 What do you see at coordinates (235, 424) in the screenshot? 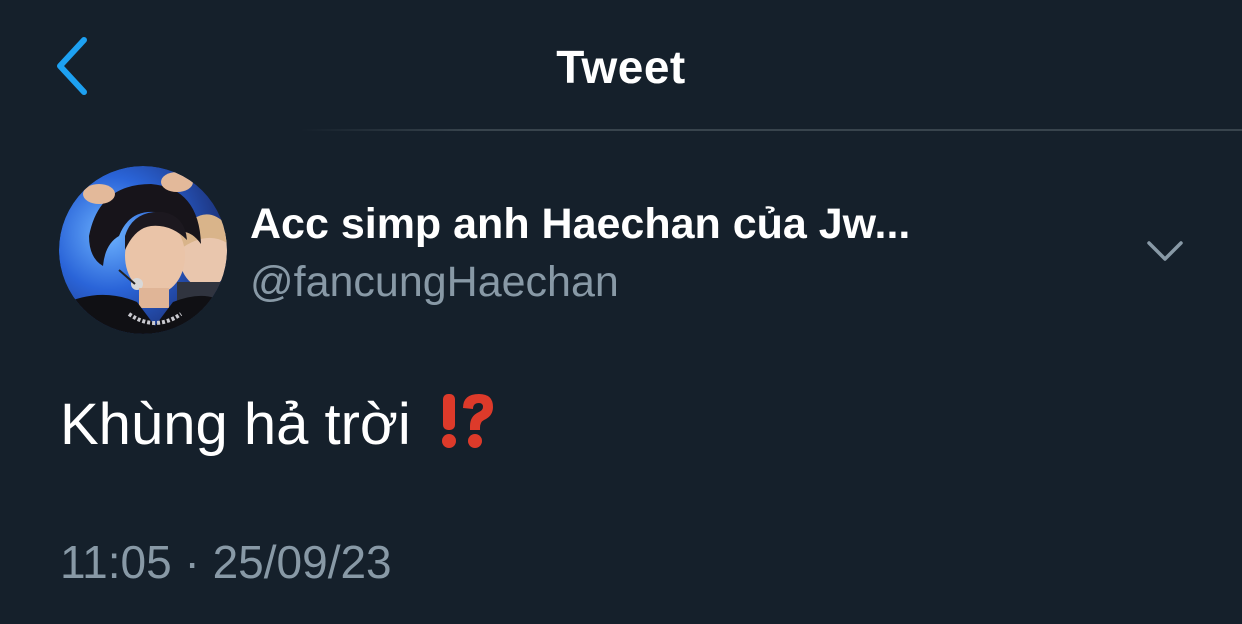
I see `tweet-text: Khùng hả trời` at bounding box center [235, 424].